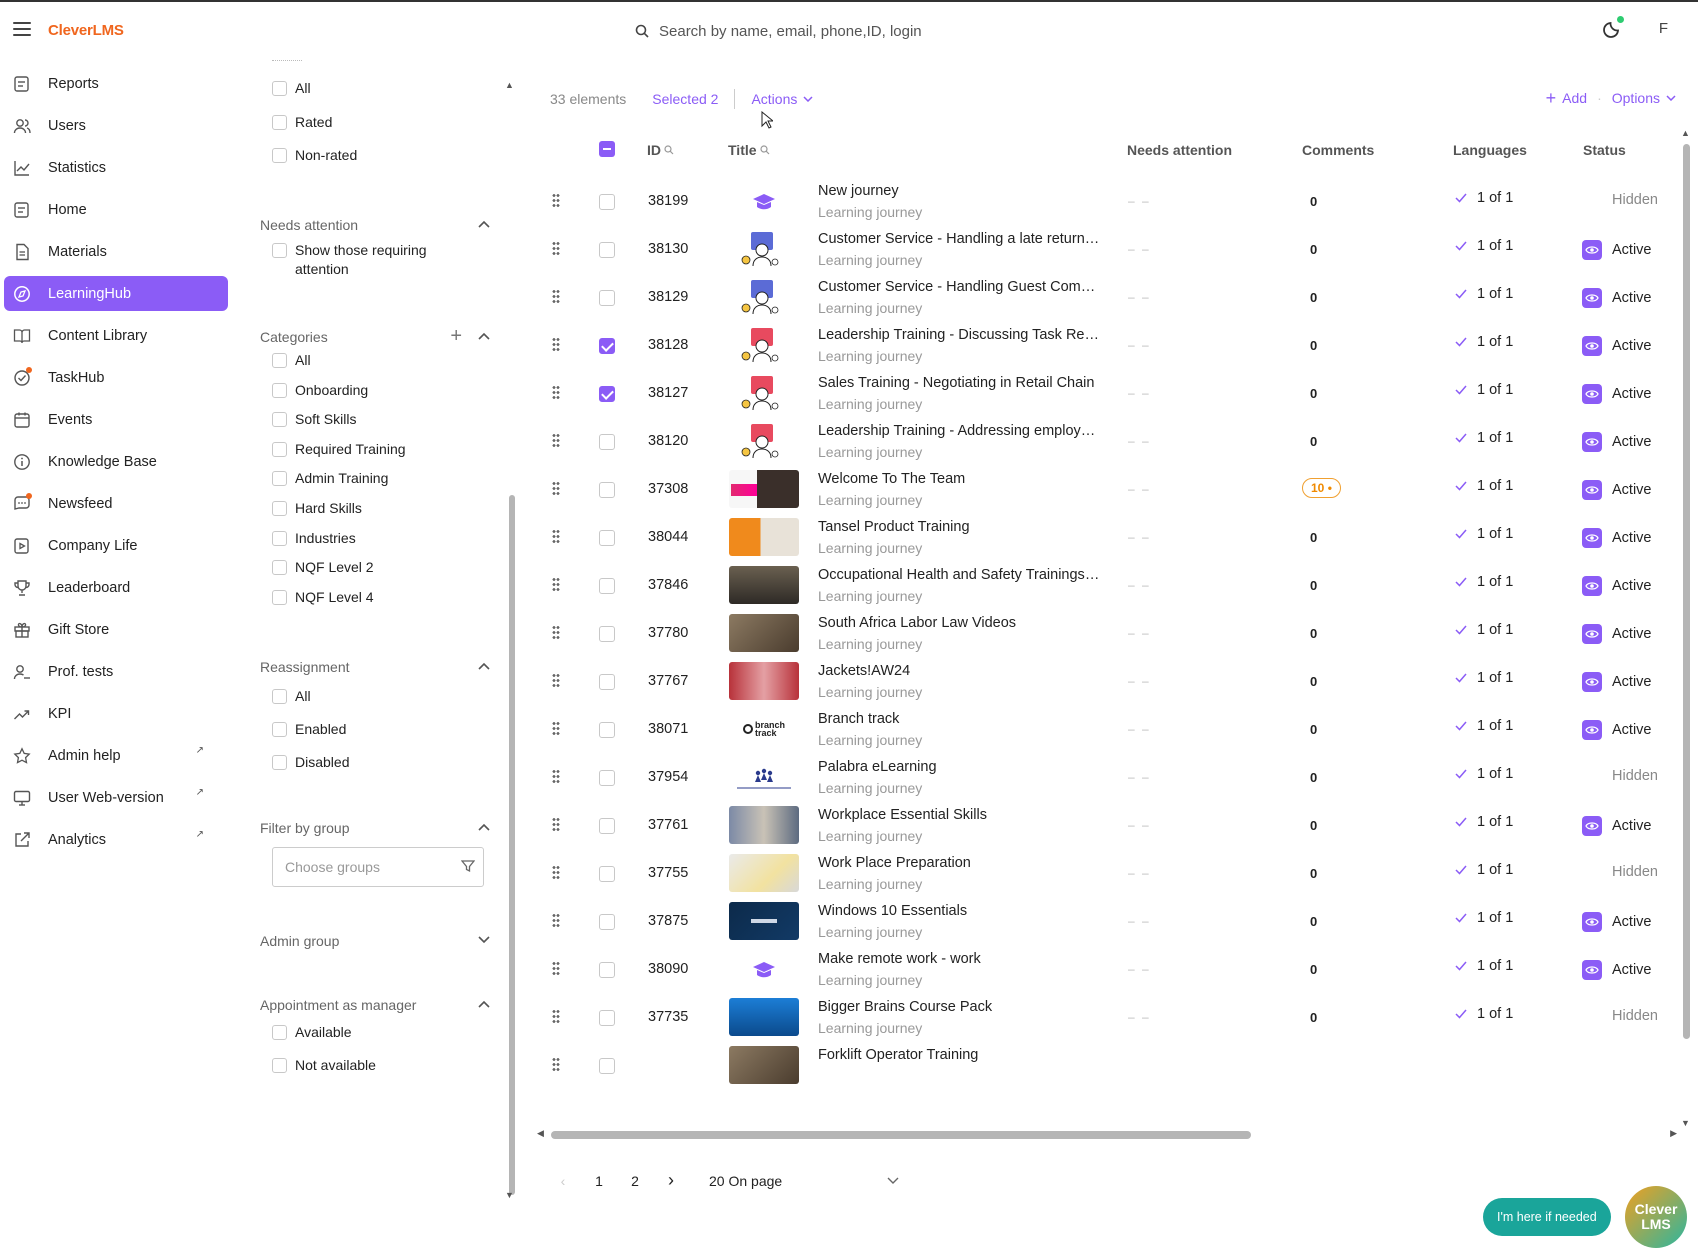  I want to click on categories-header: Categories +, so click(375, 336).